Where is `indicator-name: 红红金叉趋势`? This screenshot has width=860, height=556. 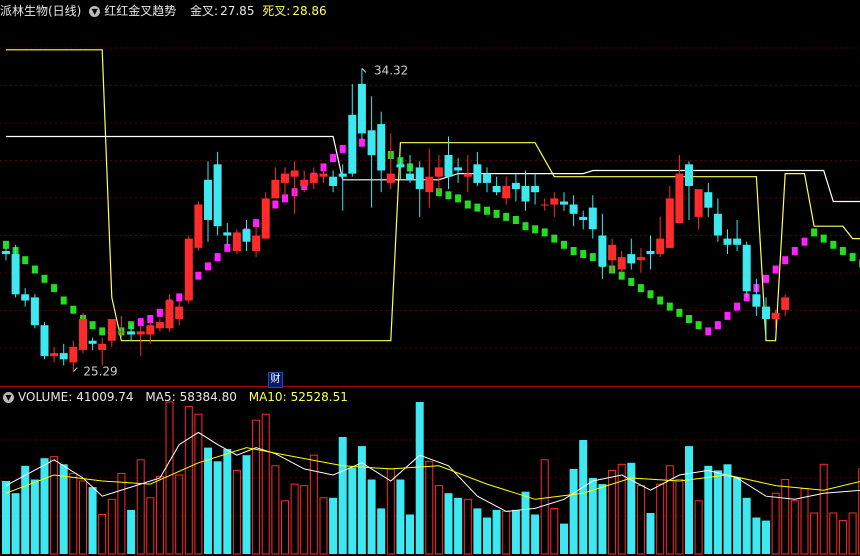 indicator-name: 红红金叉趋势 is located at coordinates (140, 11).